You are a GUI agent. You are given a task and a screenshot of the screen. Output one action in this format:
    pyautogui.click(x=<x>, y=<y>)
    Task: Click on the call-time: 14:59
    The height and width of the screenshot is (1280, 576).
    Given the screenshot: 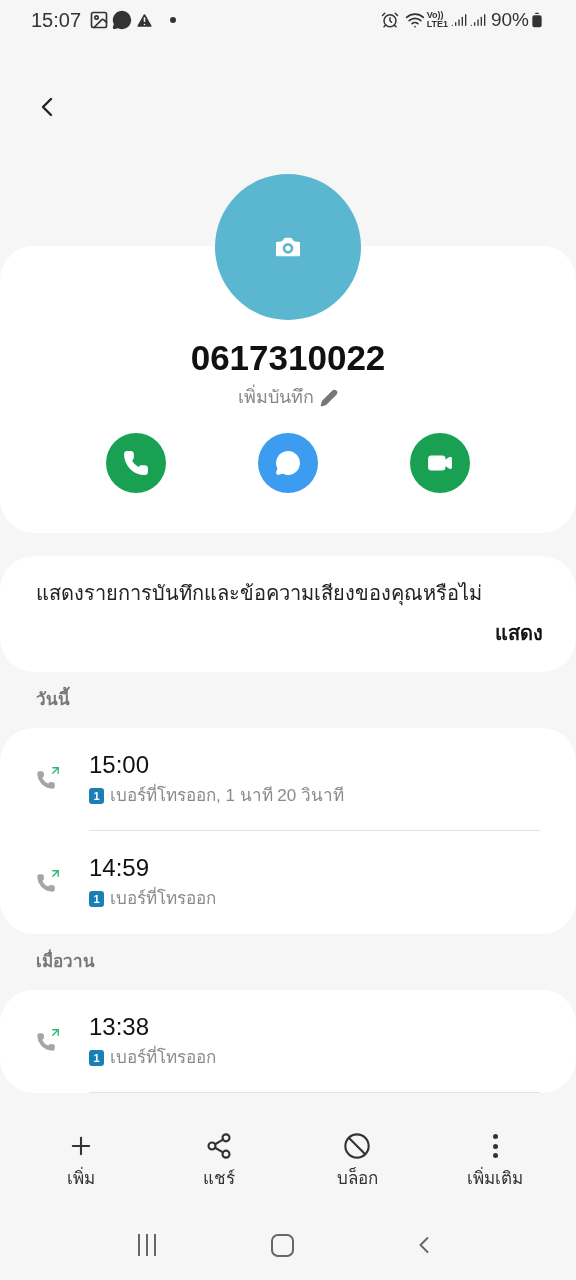 What is the action you would take?
    pyautogui.click(x=120, y=868)
    